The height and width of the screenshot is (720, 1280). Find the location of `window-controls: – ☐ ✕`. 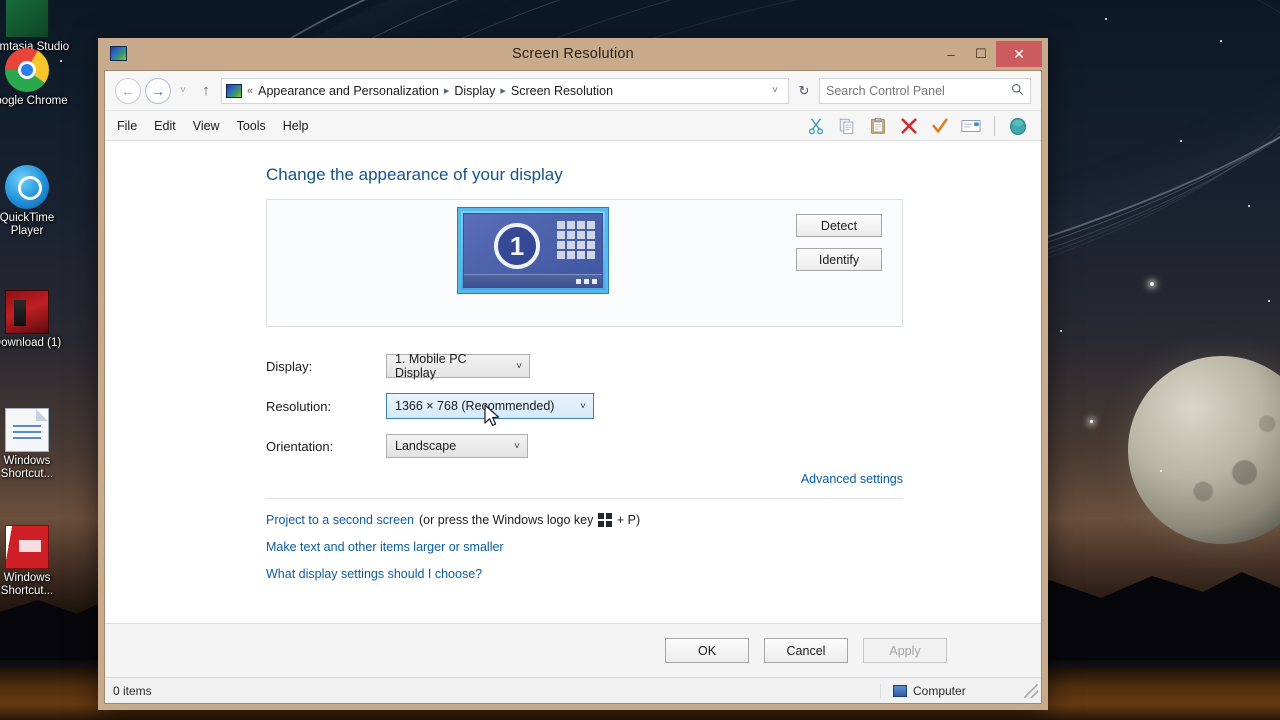

window-controls: – ☐ ✕ is located at coordinates (989, 54).